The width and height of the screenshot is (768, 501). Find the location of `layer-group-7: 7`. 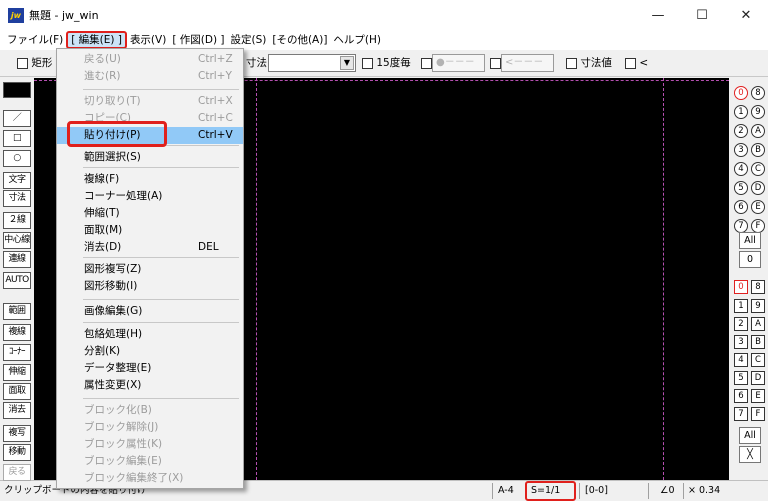

layer-group-7: 7 is located at coordinates (741, 226).